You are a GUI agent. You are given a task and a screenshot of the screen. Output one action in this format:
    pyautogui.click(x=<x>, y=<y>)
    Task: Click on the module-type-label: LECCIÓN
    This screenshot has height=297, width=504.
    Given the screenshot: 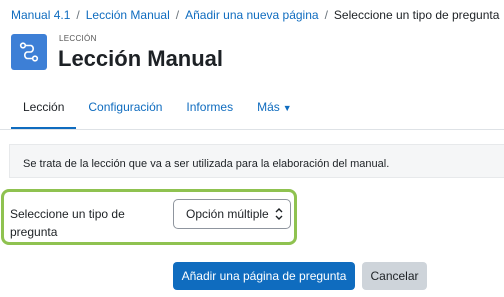 What is the action you would take?
    pyautogui.click(x=78, y=38)
    